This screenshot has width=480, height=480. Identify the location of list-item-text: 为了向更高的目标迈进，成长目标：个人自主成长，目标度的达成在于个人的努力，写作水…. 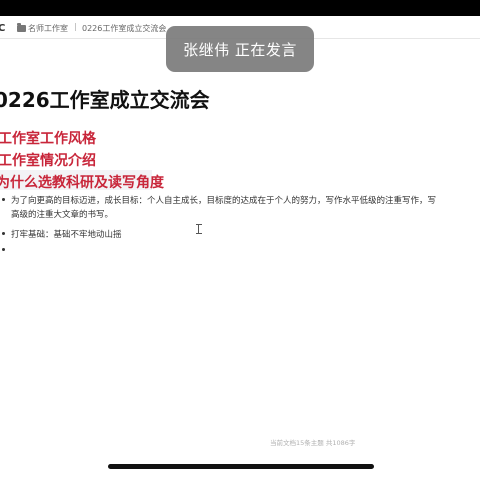
(224, 201).